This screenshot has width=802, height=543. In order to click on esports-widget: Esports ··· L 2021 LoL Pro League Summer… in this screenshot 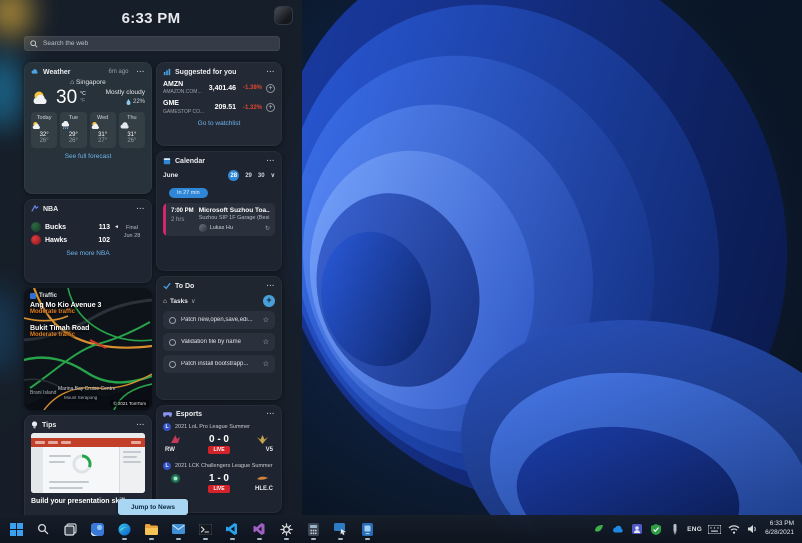, I will do `click(219, 459)`.